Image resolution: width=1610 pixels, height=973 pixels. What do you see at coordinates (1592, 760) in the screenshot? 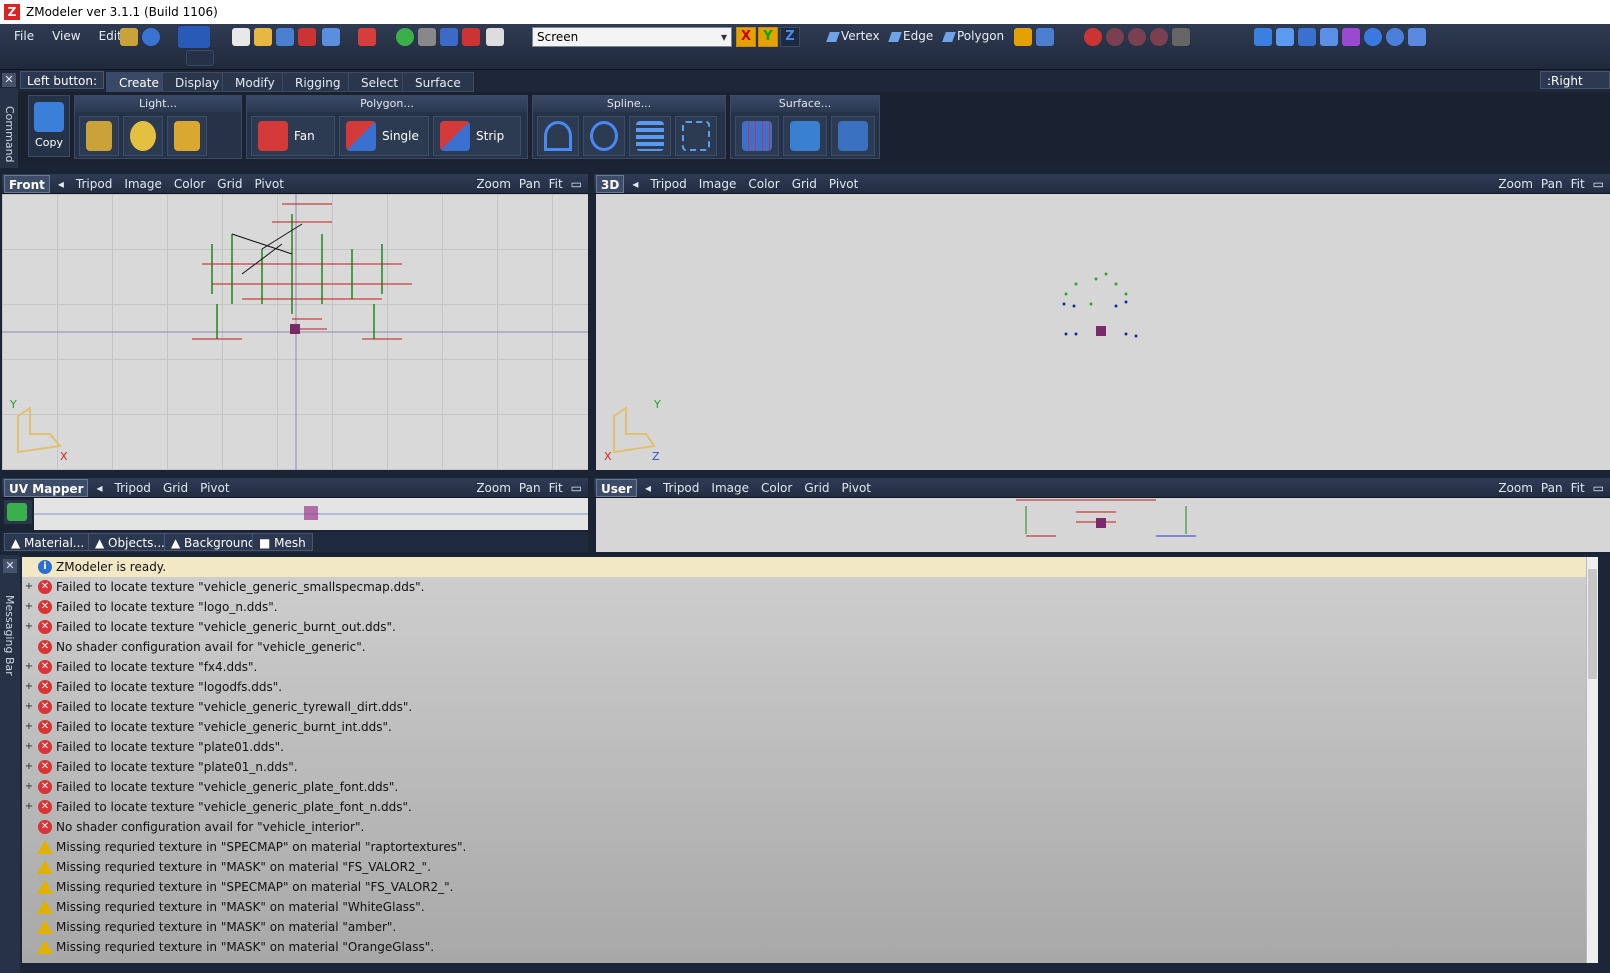
I see `message-scrollbar` at bounding box center [1592, 760].